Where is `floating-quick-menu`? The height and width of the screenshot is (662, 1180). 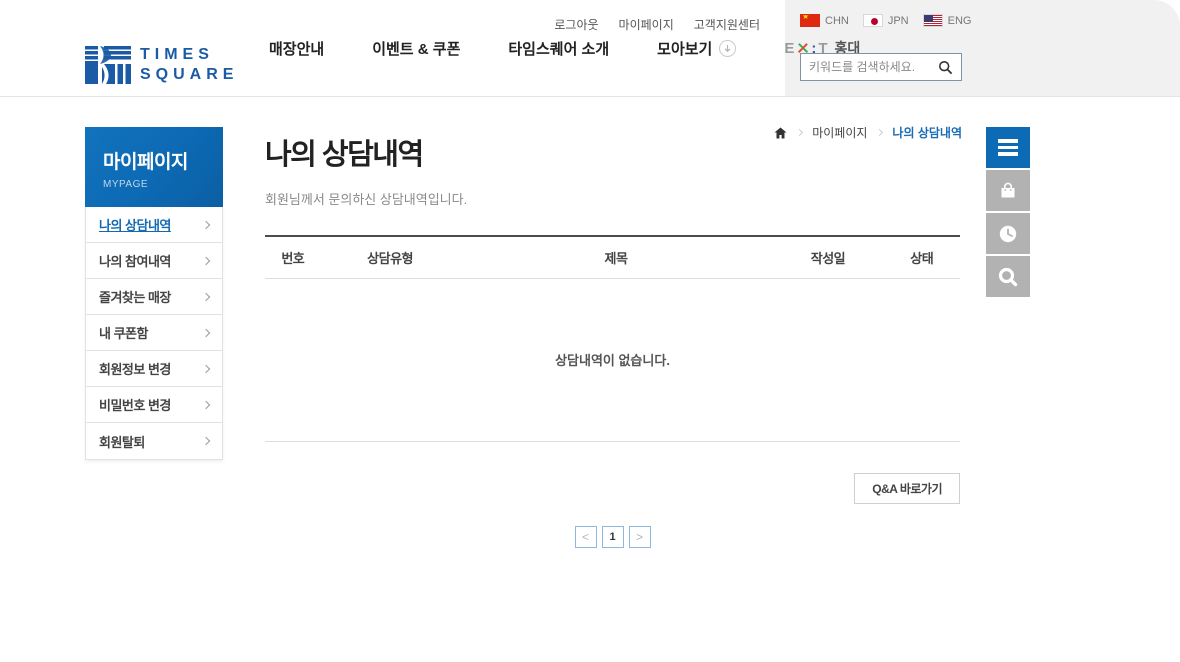 floating-quick-menu is located at coordinates (1008, 212).